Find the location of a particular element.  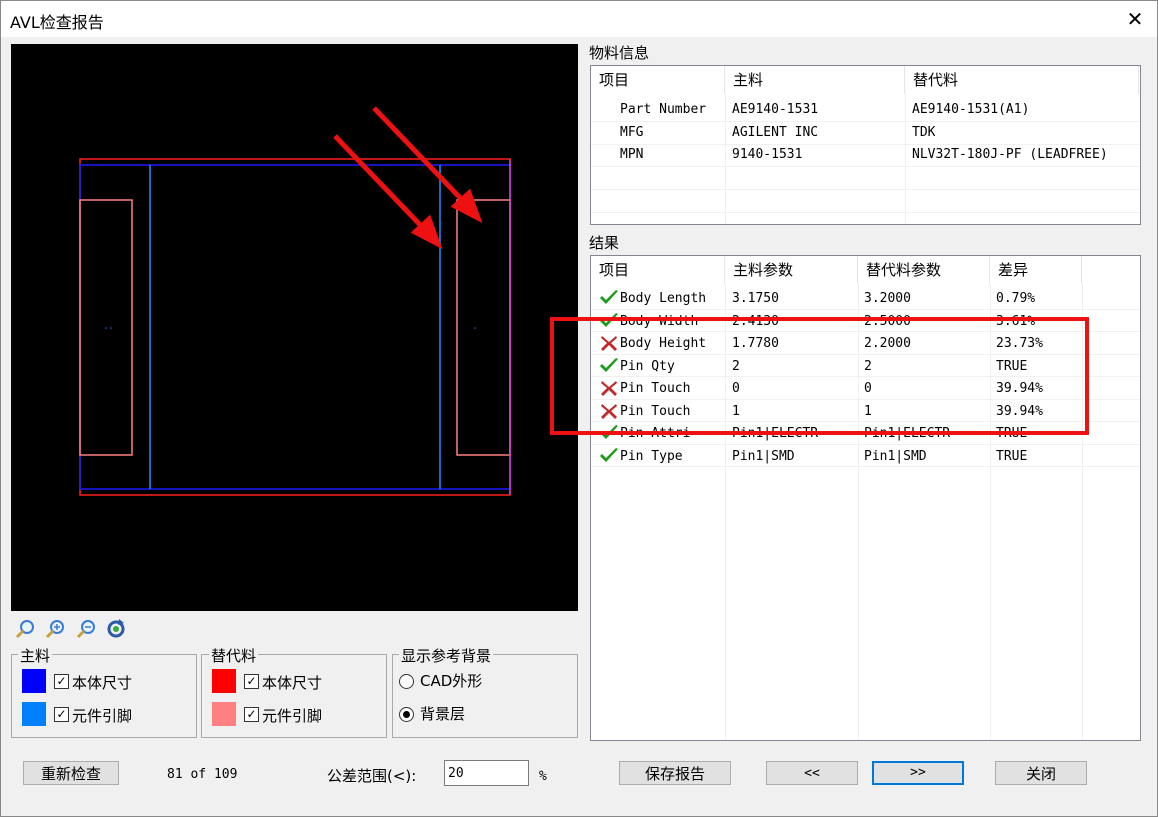

main-pin-color-swatch is located at coordinates (34, 714).